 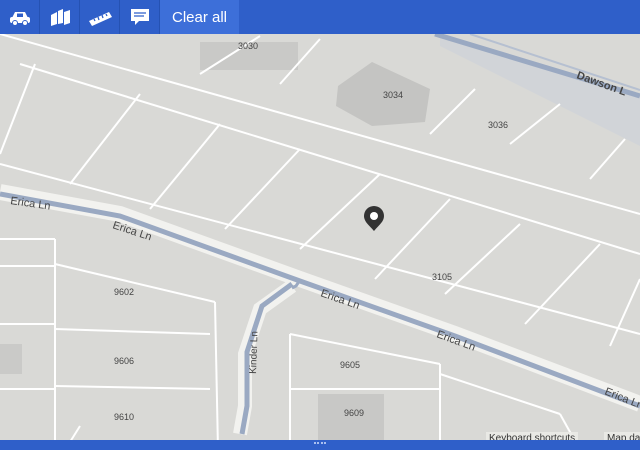 What do you see at coordinates (124, 361) in the screenshot?
I see `lot-number-9606: 9606` at bounding box center [124, 361].